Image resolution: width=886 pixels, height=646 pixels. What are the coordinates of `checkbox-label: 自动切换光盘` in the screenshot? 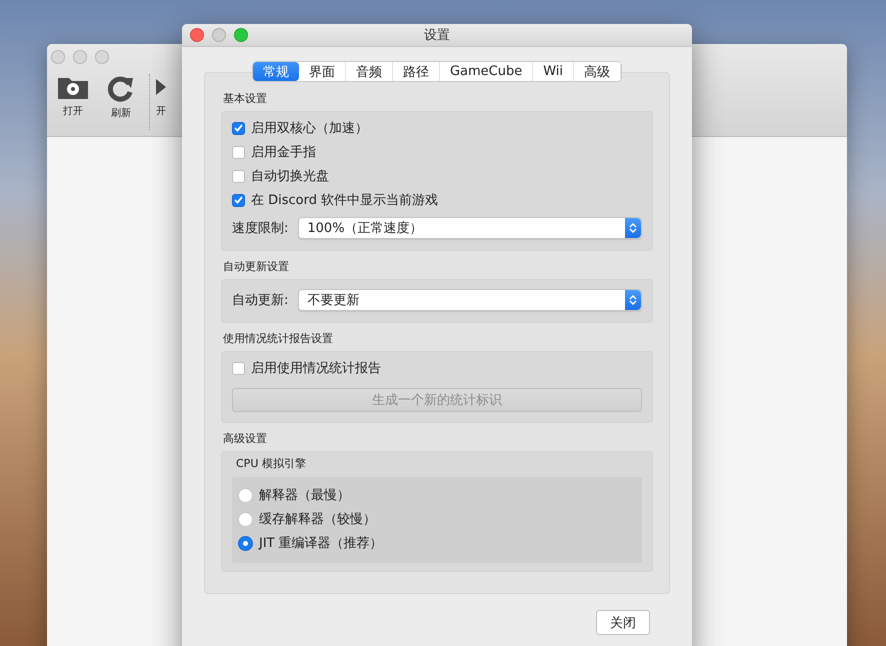 It's located at (290, 176).